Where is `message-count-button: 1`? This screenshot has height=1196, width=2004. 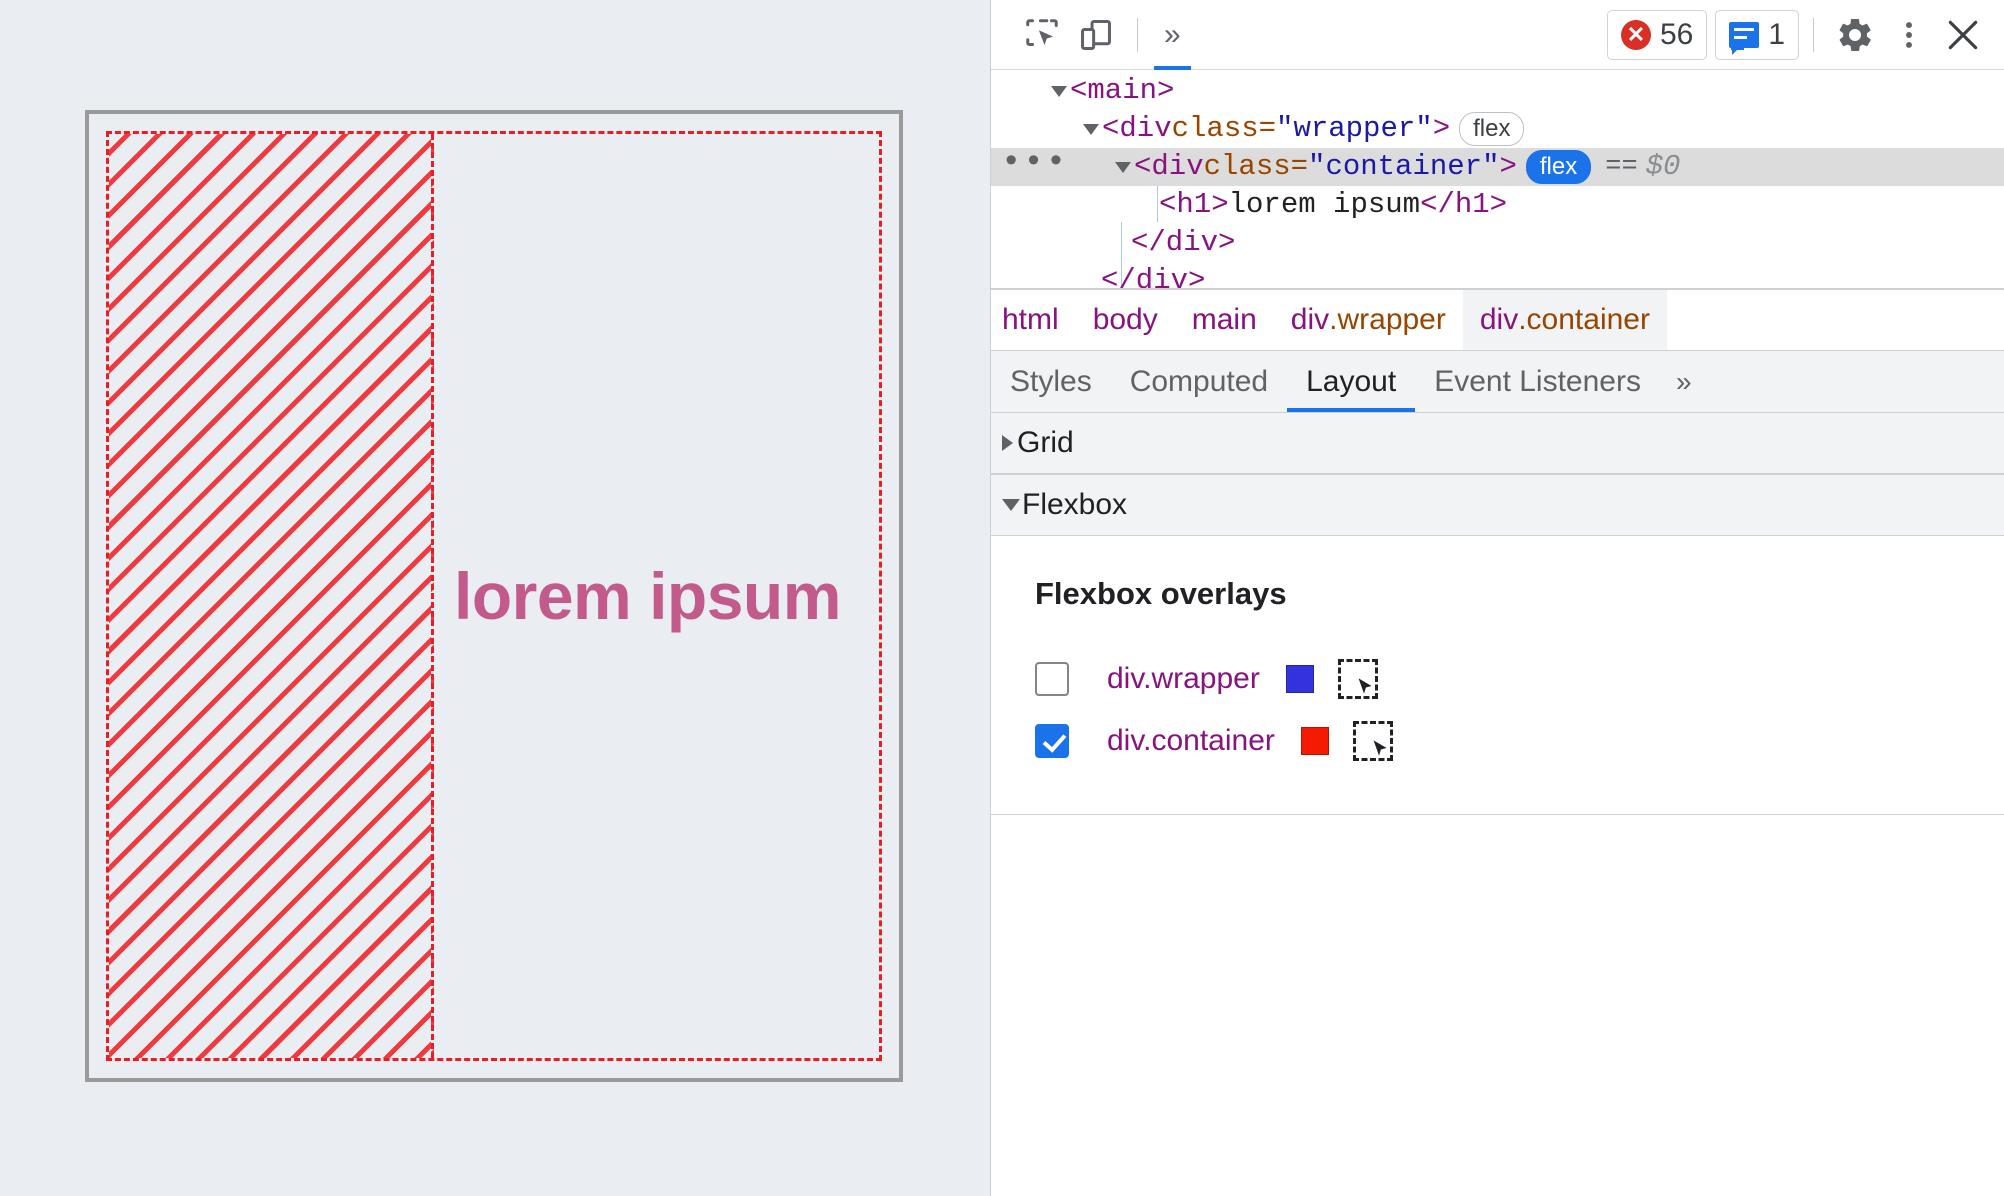
message-count-button: 1 is located at coordinates (1757, 34).